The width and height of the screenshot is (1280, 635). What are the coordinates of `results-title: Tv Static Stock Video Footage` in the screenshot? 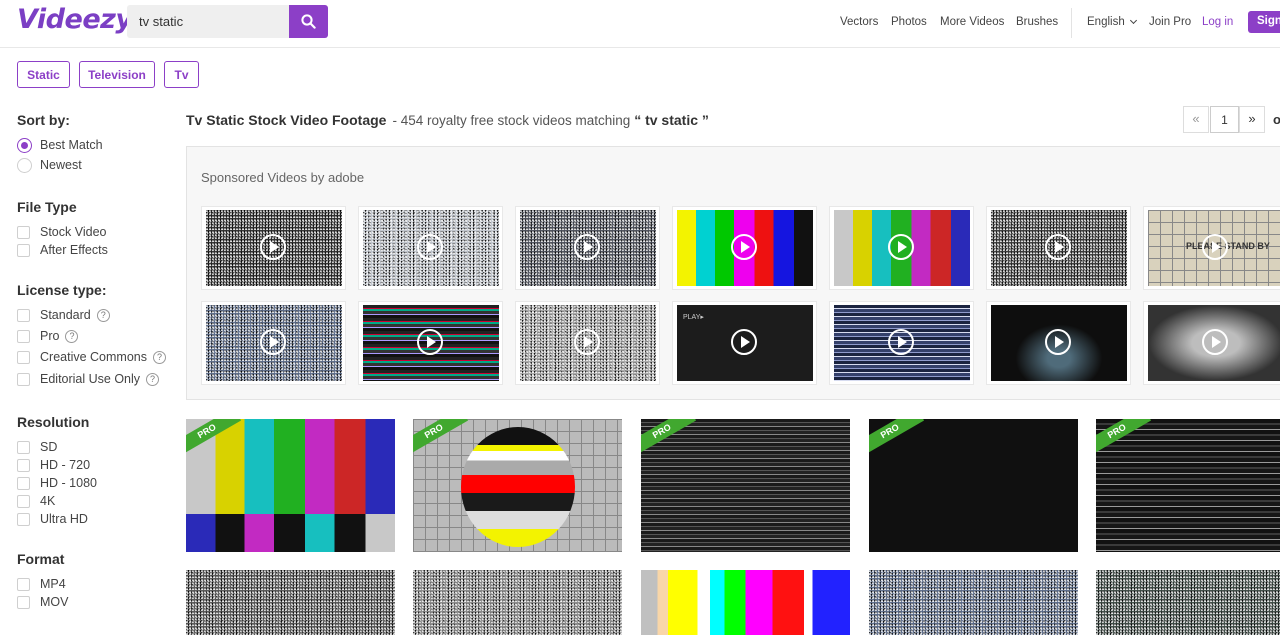 It's located at (286, 120).